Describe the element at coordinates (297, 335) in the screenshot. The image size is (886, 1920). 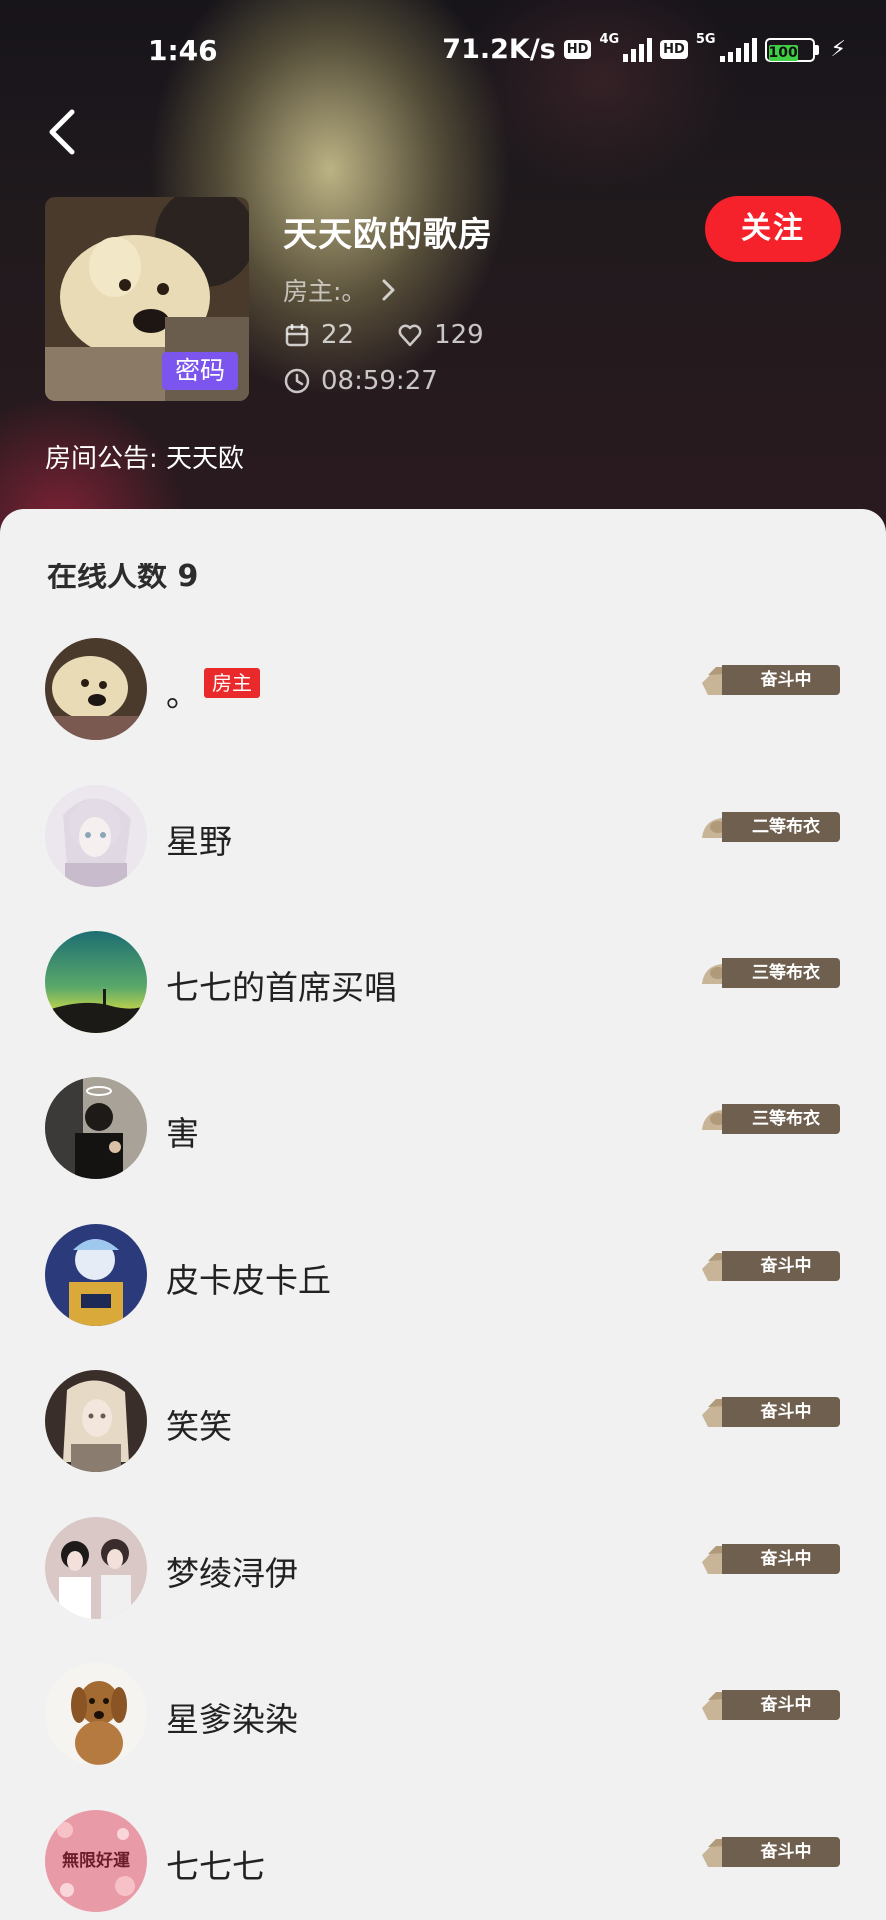
I see `calendar-icon` at that location.